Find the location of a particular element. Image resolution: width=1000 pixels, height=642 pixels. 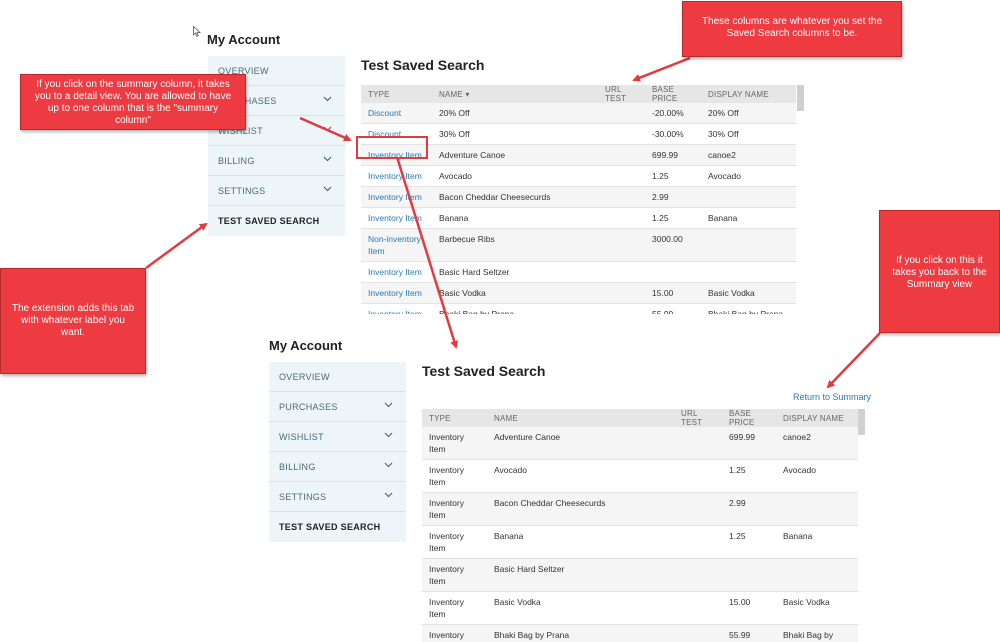

table-row: Inventory Item Avocado 1.25 Avocado is located at coordinates (640, 476).